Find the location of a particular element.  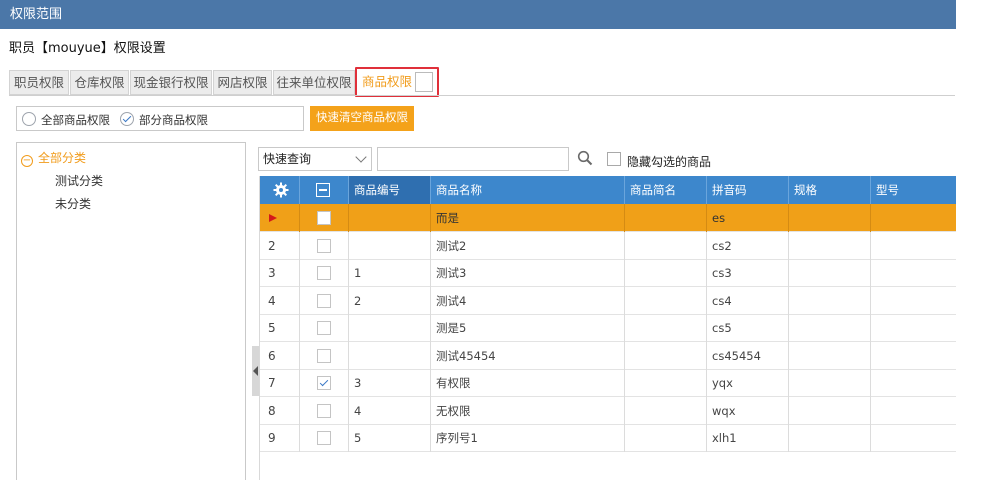

tab-online-shop-permission: 网店权限 is located at coordinates (242, 82).